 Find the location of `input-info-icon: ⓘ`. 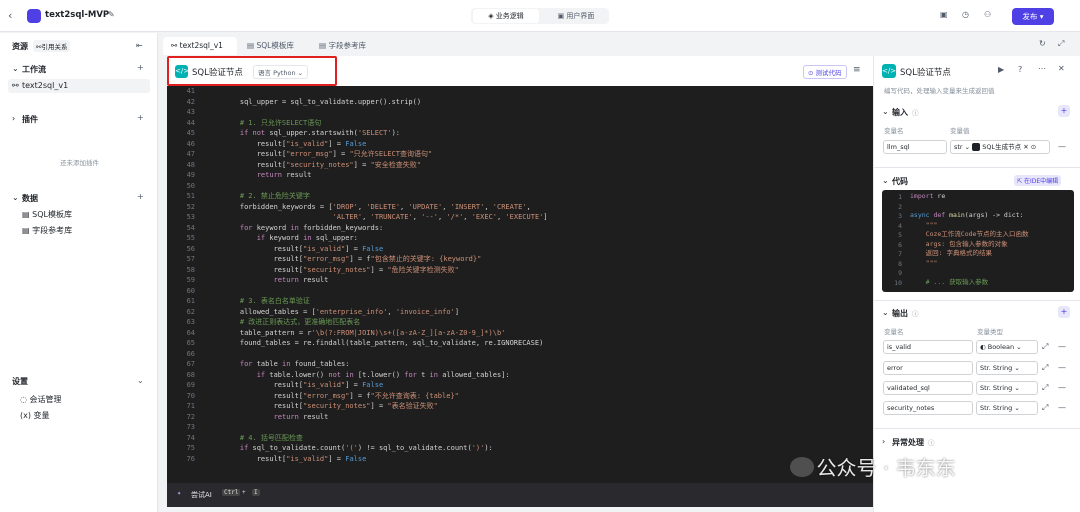

input-info-icon: ⓘ is located at coordinates (915, 113).